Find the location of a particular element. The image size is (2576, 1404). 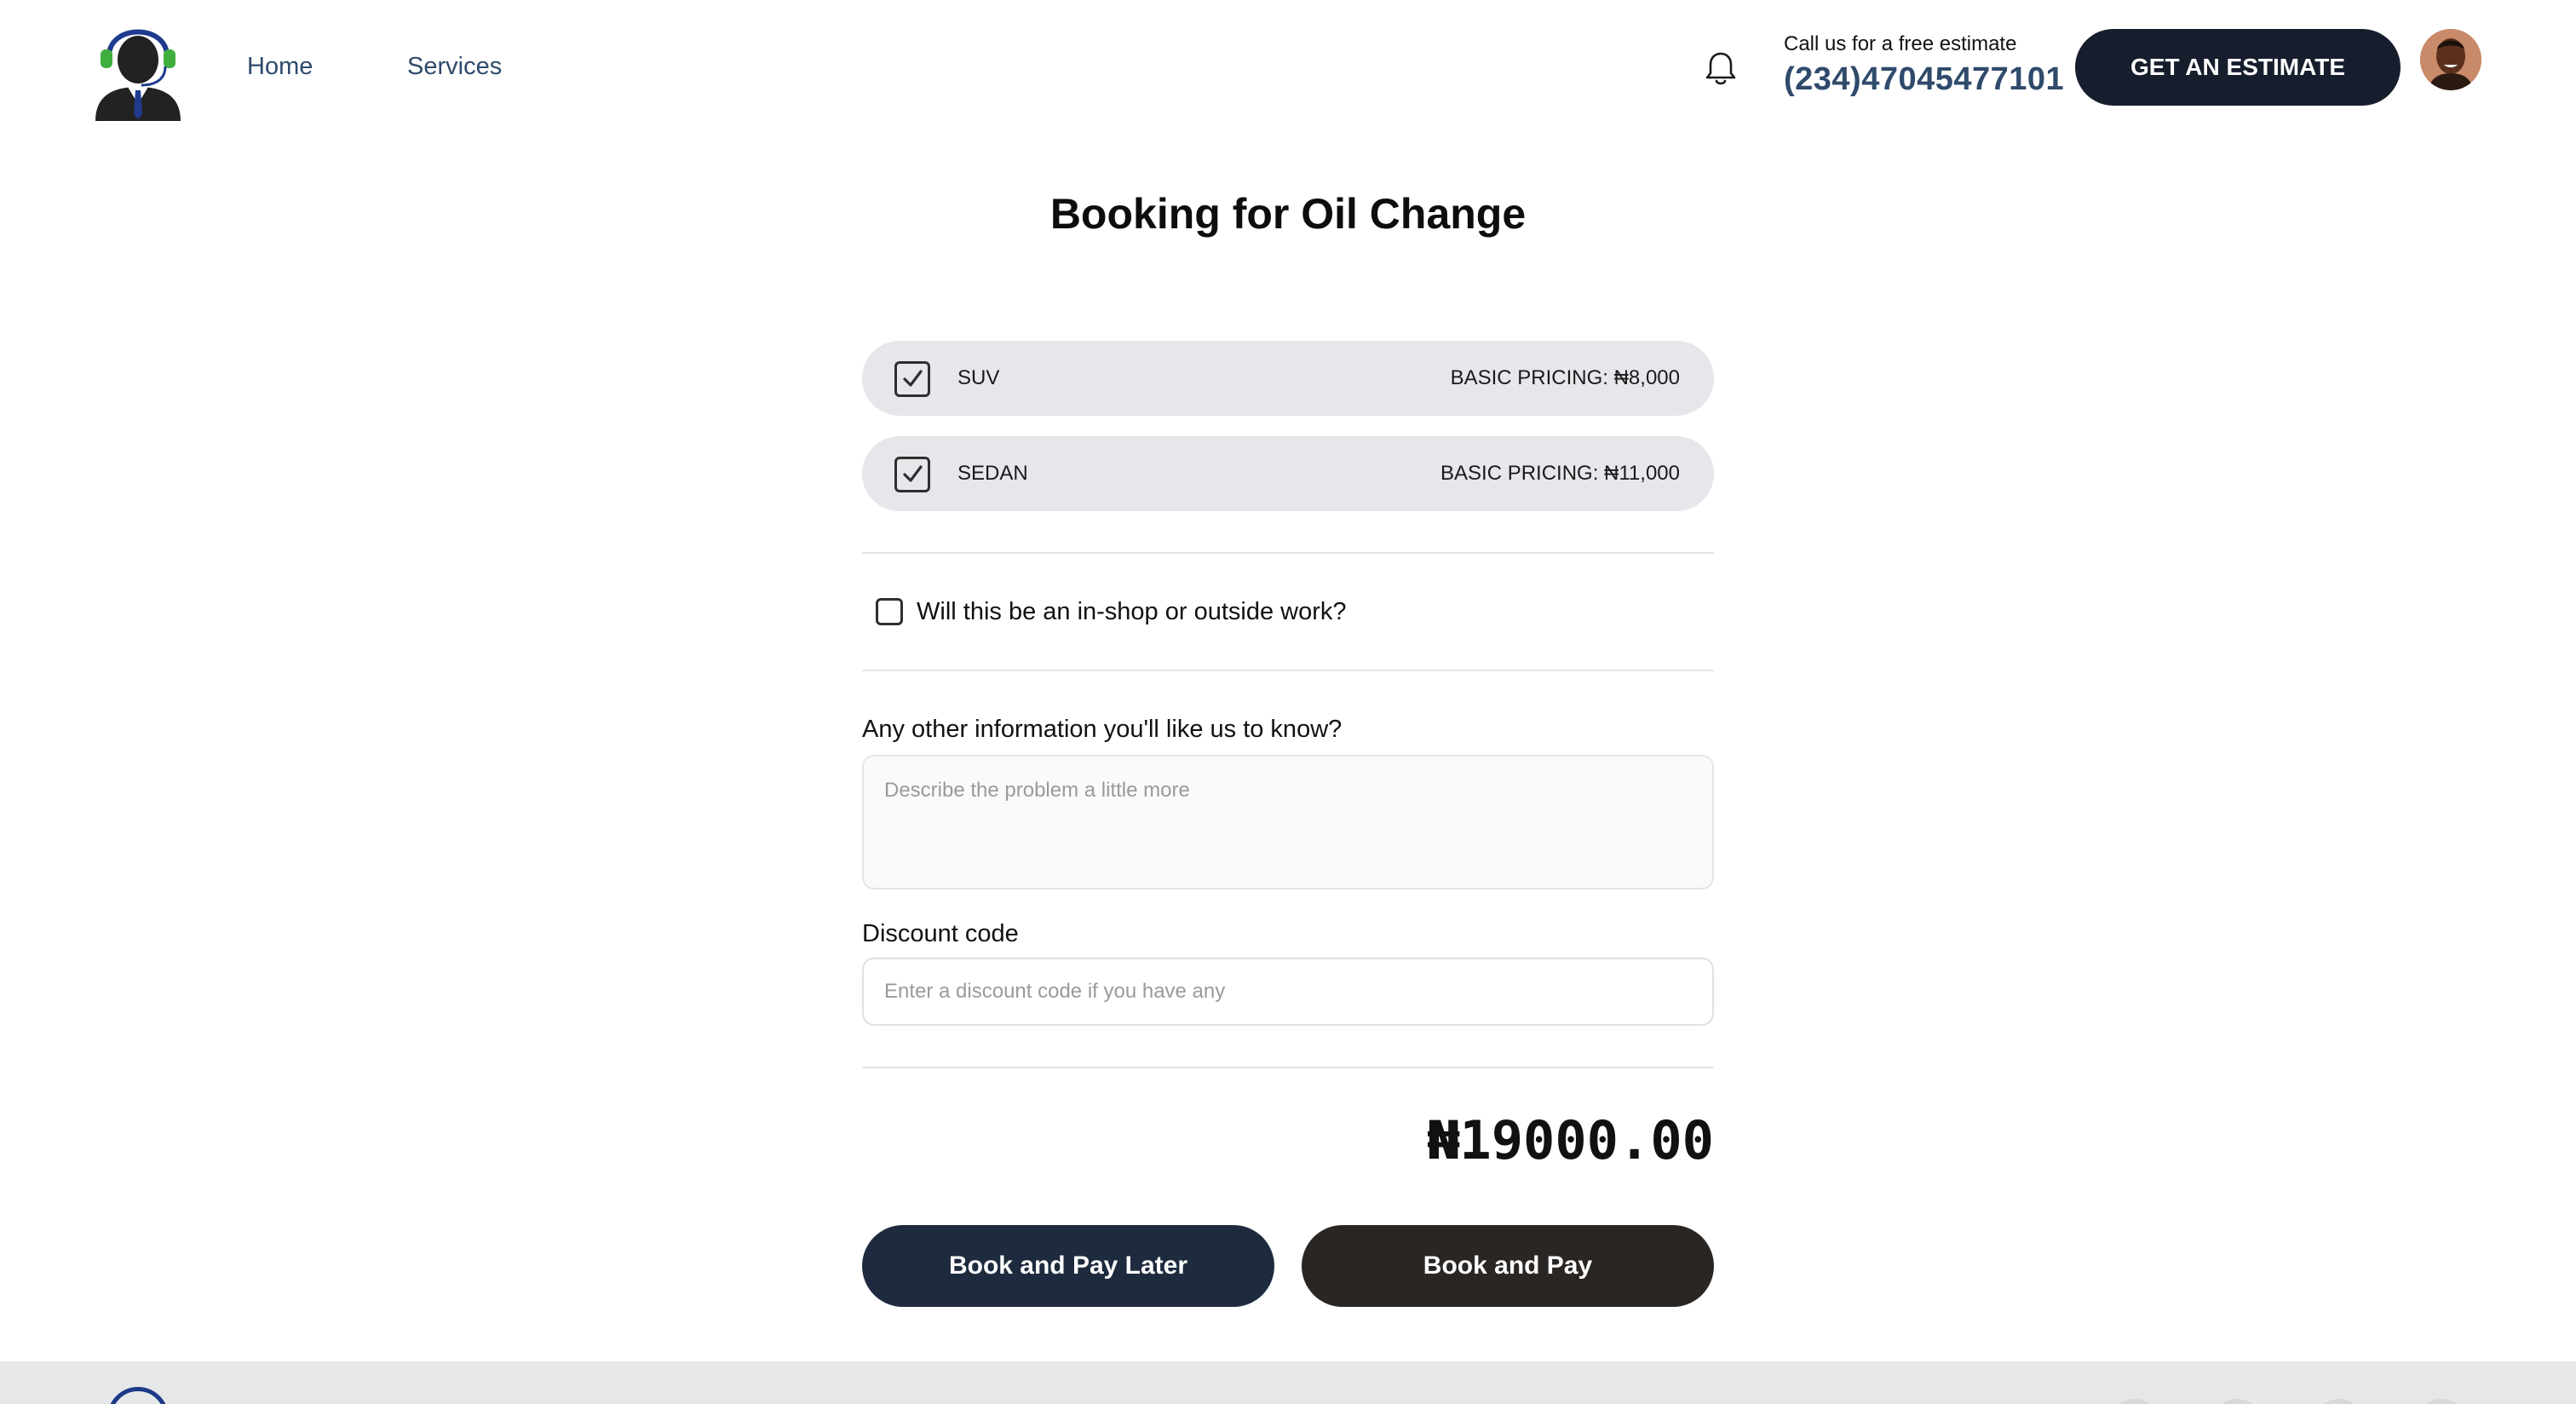

vehicle-price: BASIC PRICING: ₦11,000 is located at coordinates (1560, 473).